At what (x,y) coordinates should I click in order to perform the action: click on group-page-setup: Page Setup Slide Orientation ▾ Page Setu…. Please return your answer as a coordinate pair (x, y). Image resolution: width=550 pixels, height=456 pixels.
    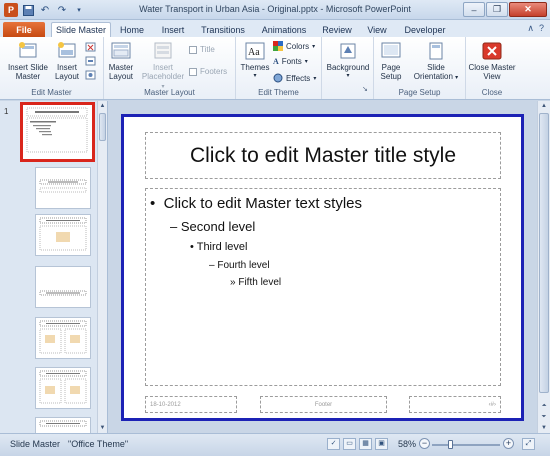
    Looking at the image, I should click on (420, 68).